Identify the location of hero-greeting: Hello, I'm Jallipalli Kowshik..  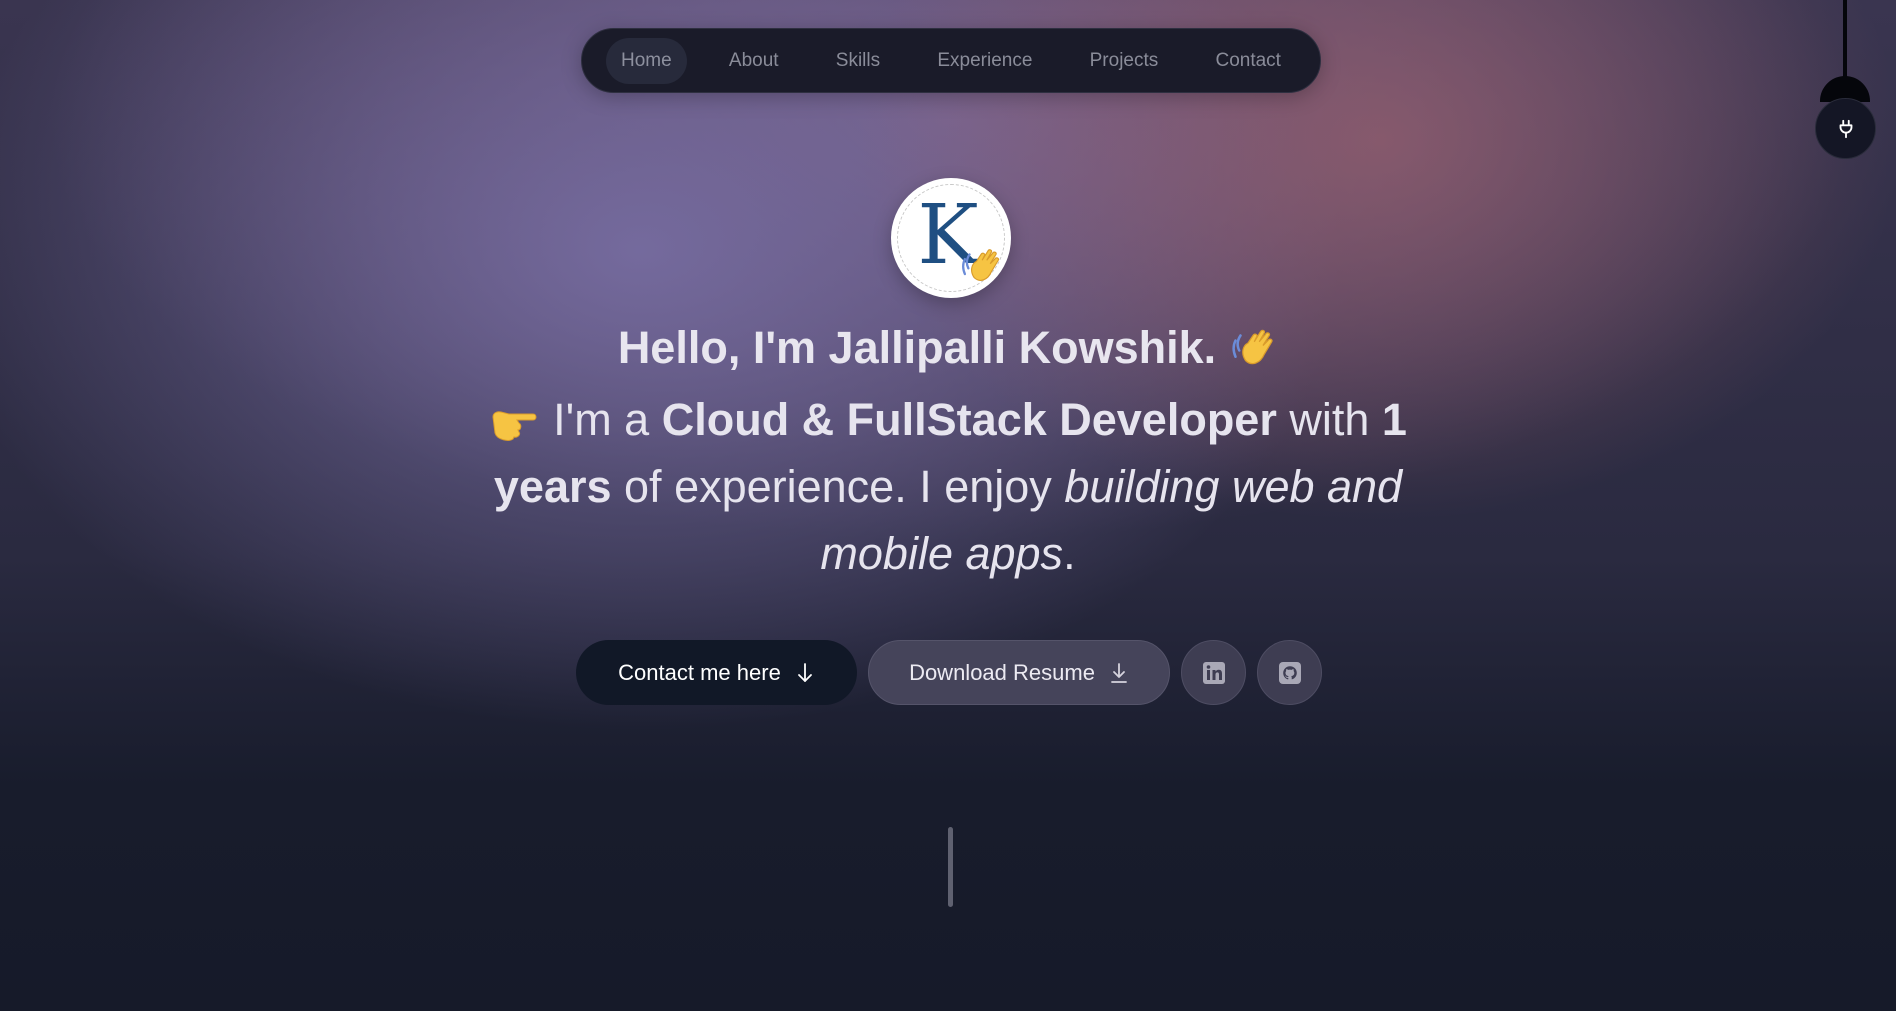
(948, 348).